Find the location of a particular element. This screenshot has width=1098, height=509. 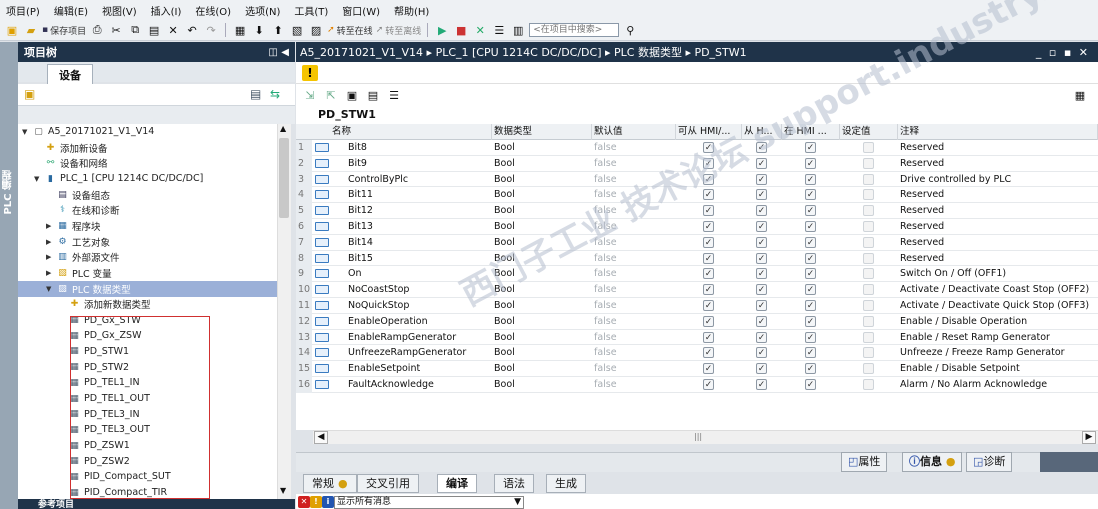

tab-info: ⓘ信息 ● is located at coordinates (932, 462).